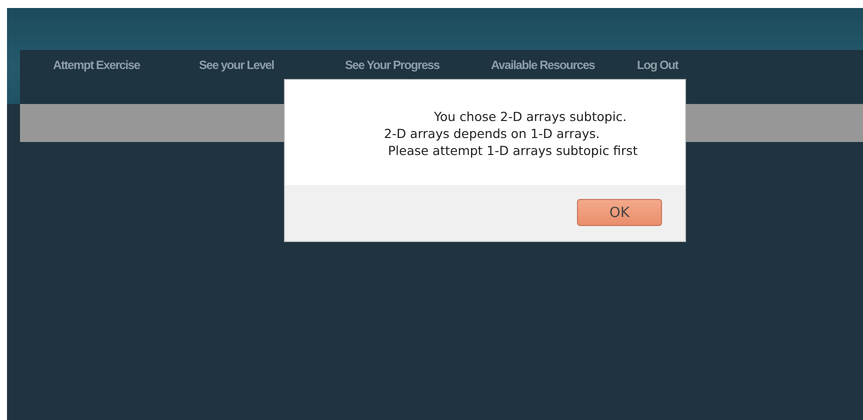  I want to click on message-line: Please attempt 1-D arrays subtopic first, so click(513, 150).